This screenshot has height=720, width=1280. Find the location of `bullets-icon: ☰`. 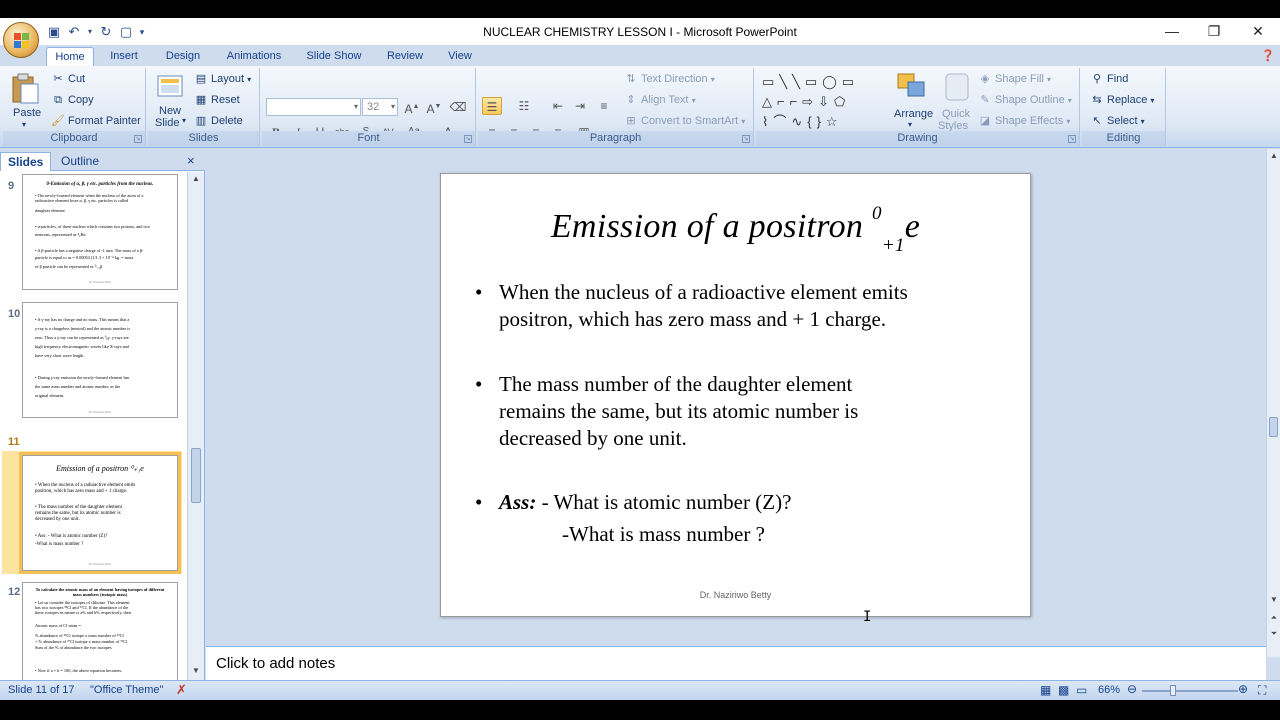

bullets-icon: ☰ is located at coordinates (492, 106).